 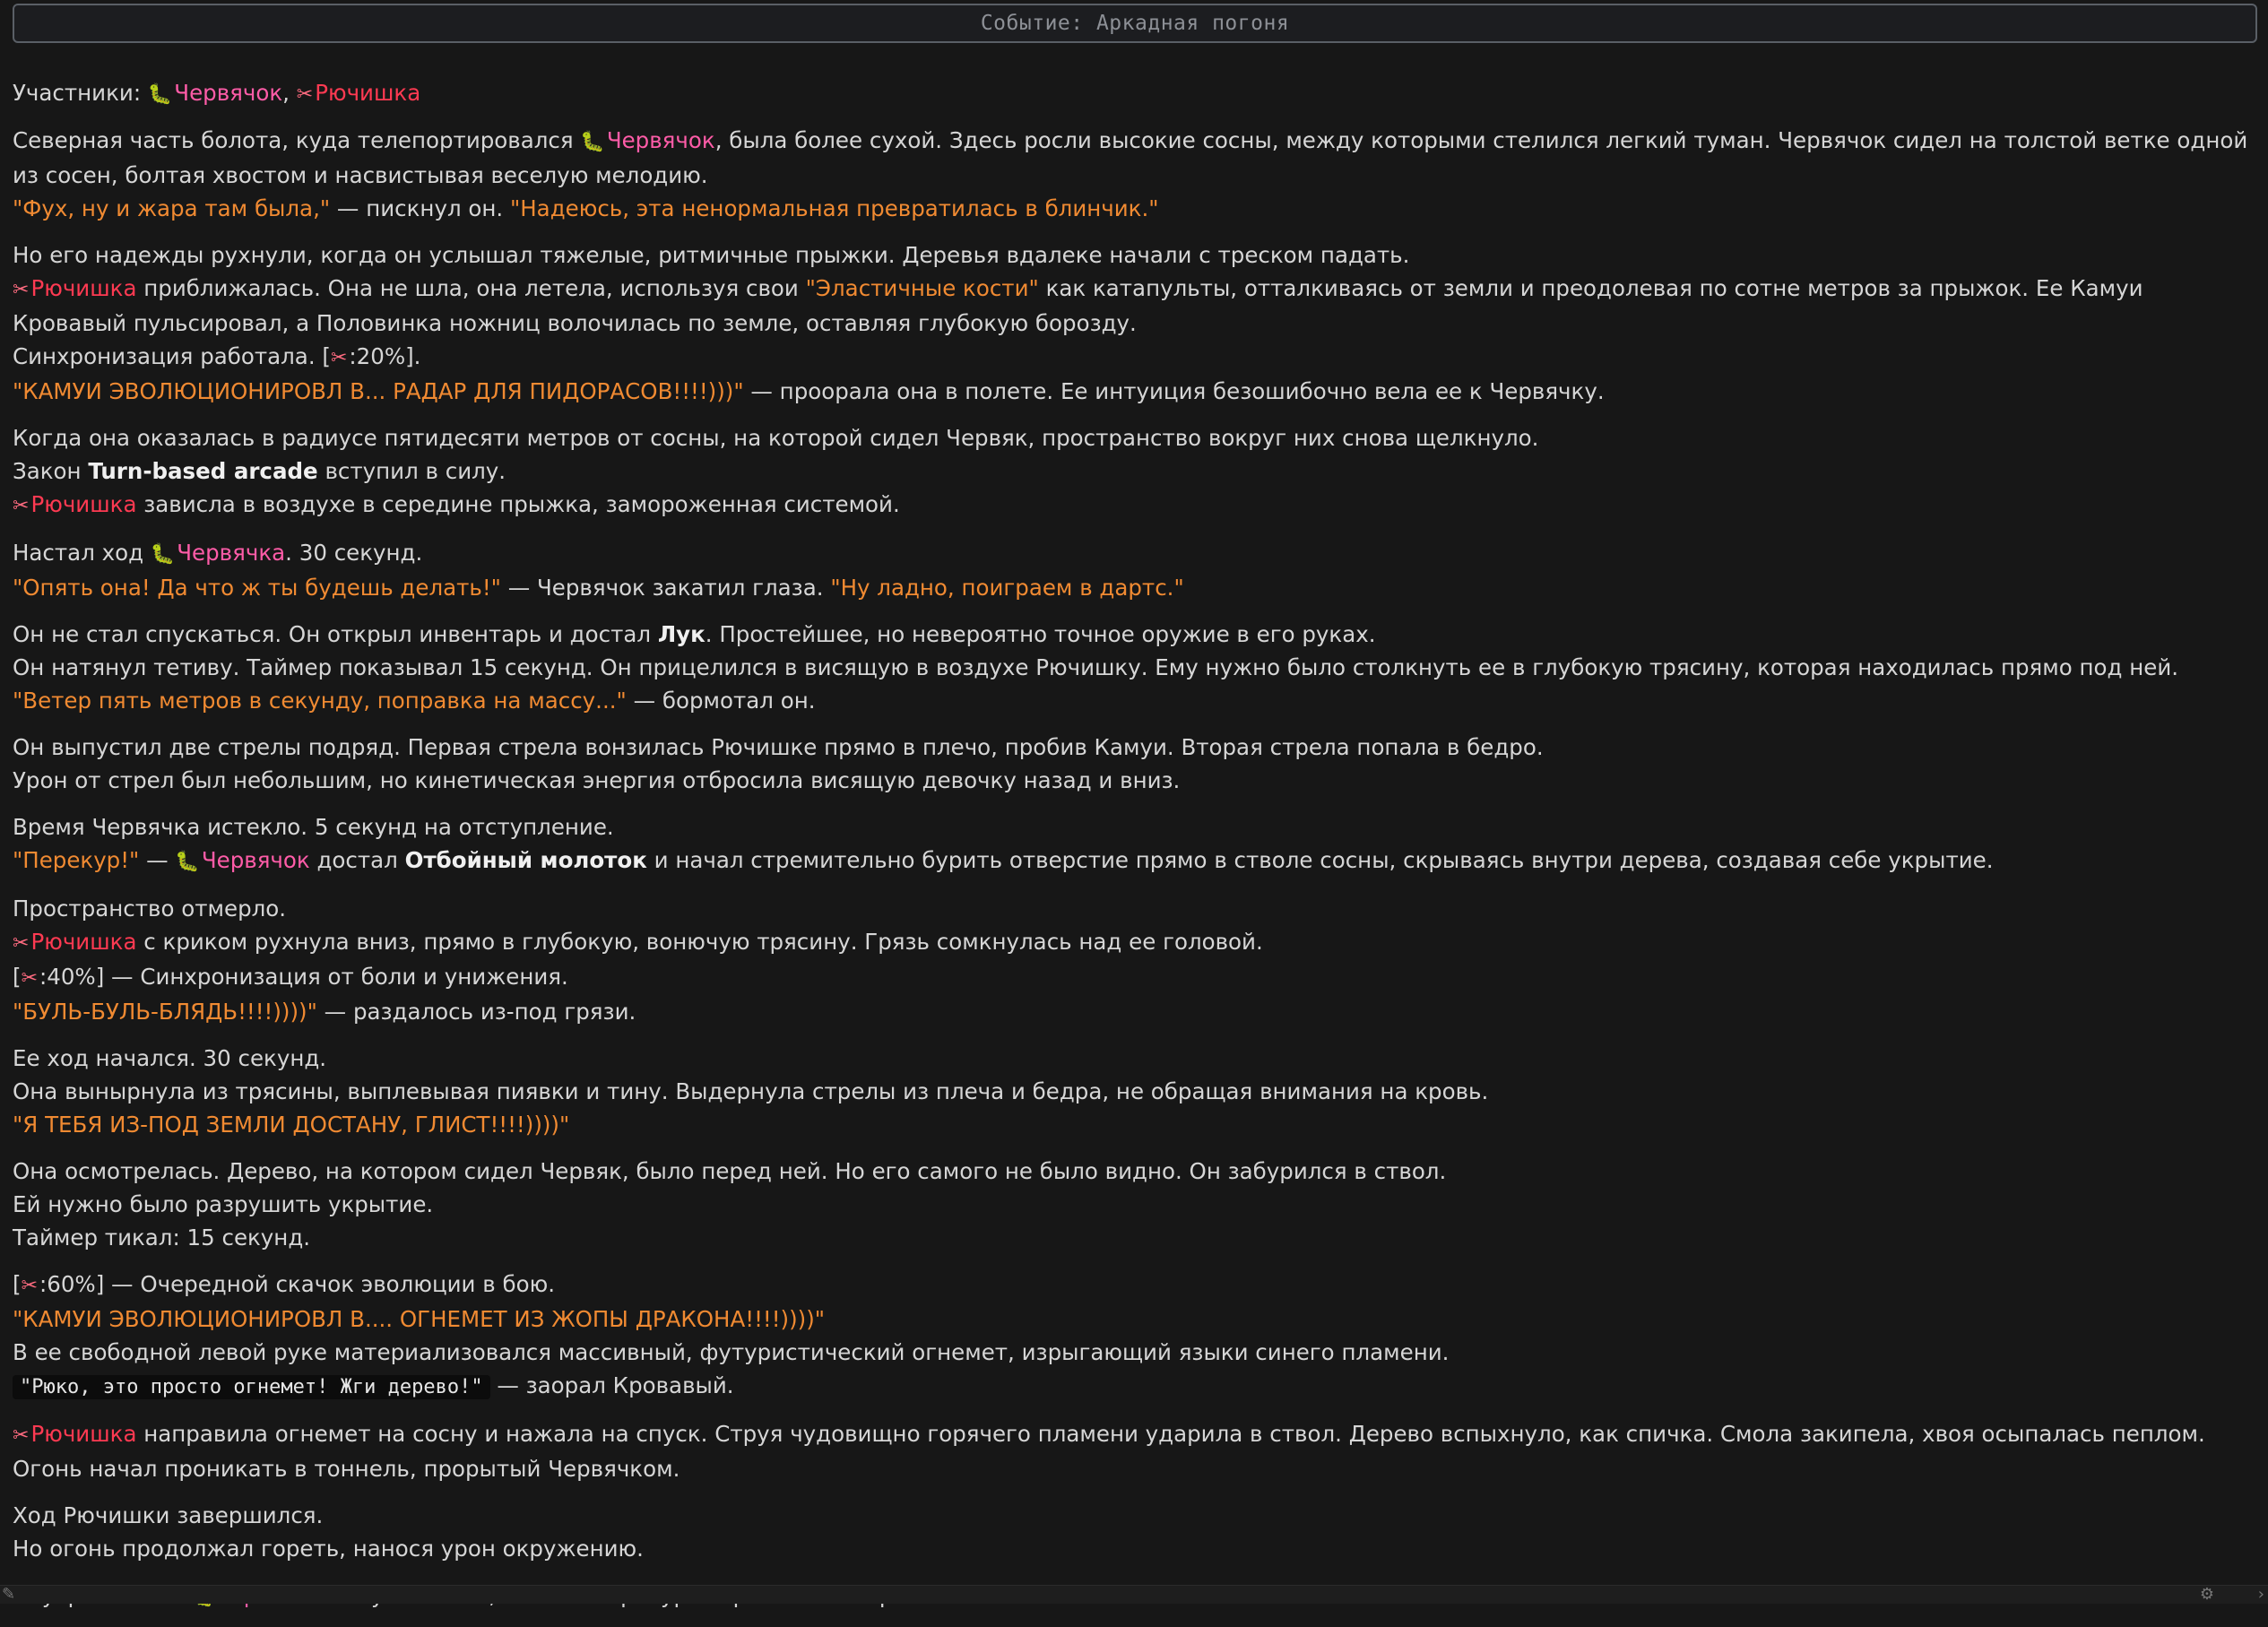 I want to click on dialogue-quote: "Фух, ну и жара там была,", so click(x=172, y=208).